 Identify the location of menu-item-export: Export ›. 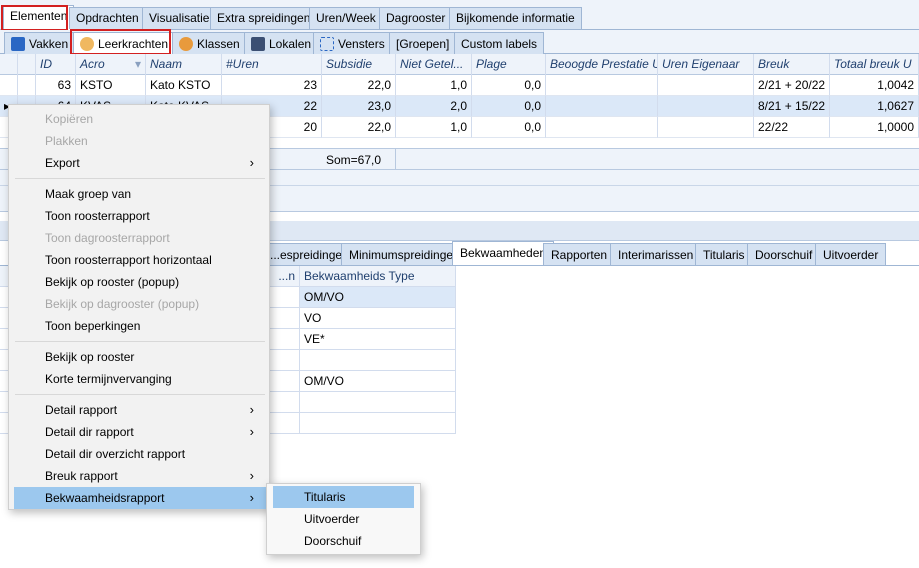
(140, 163).